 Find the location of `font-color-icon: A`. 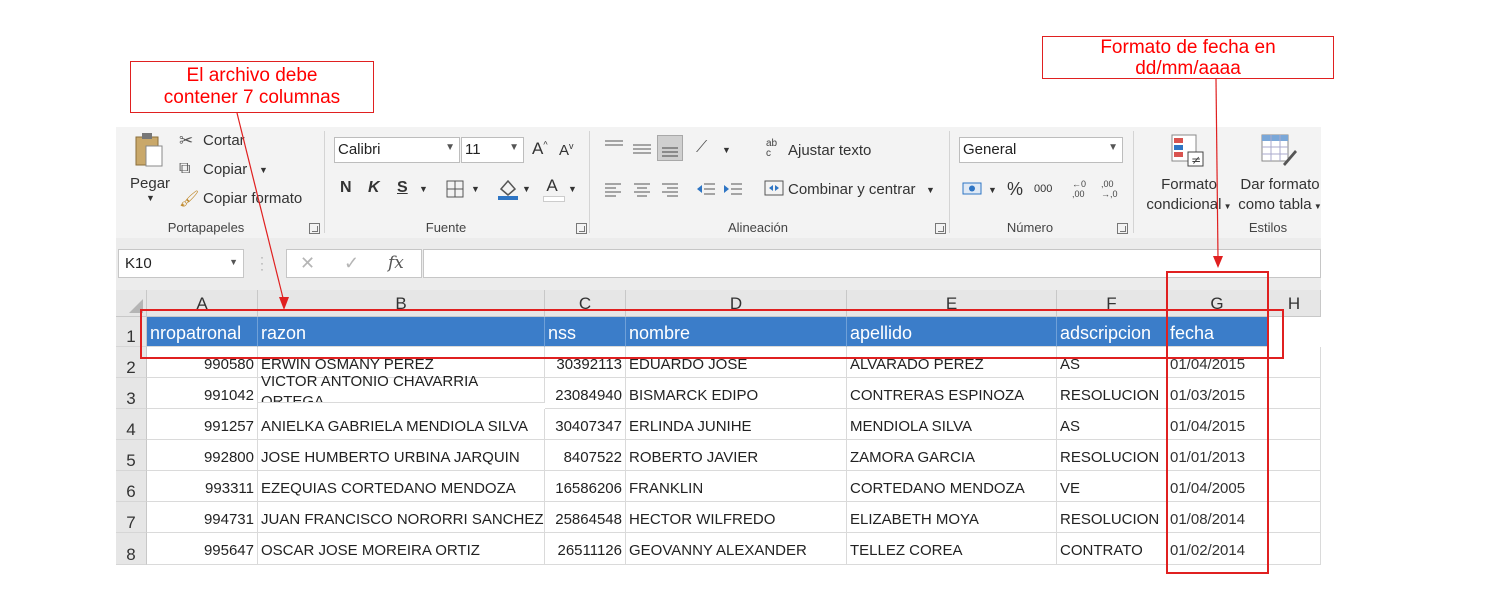

font-color-icon: A is located at coordinates (554, 189).